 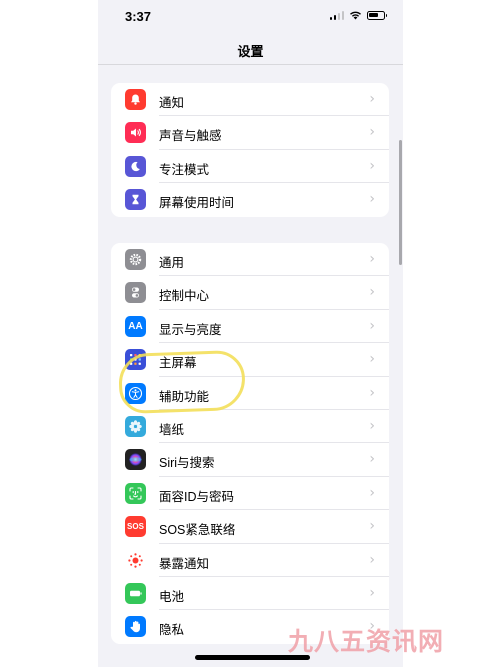 What do you see at coordinates (190, 329) in the screenshot?
I see `settings-row-label: 显示与亮度` at bounding box center [190, 329].